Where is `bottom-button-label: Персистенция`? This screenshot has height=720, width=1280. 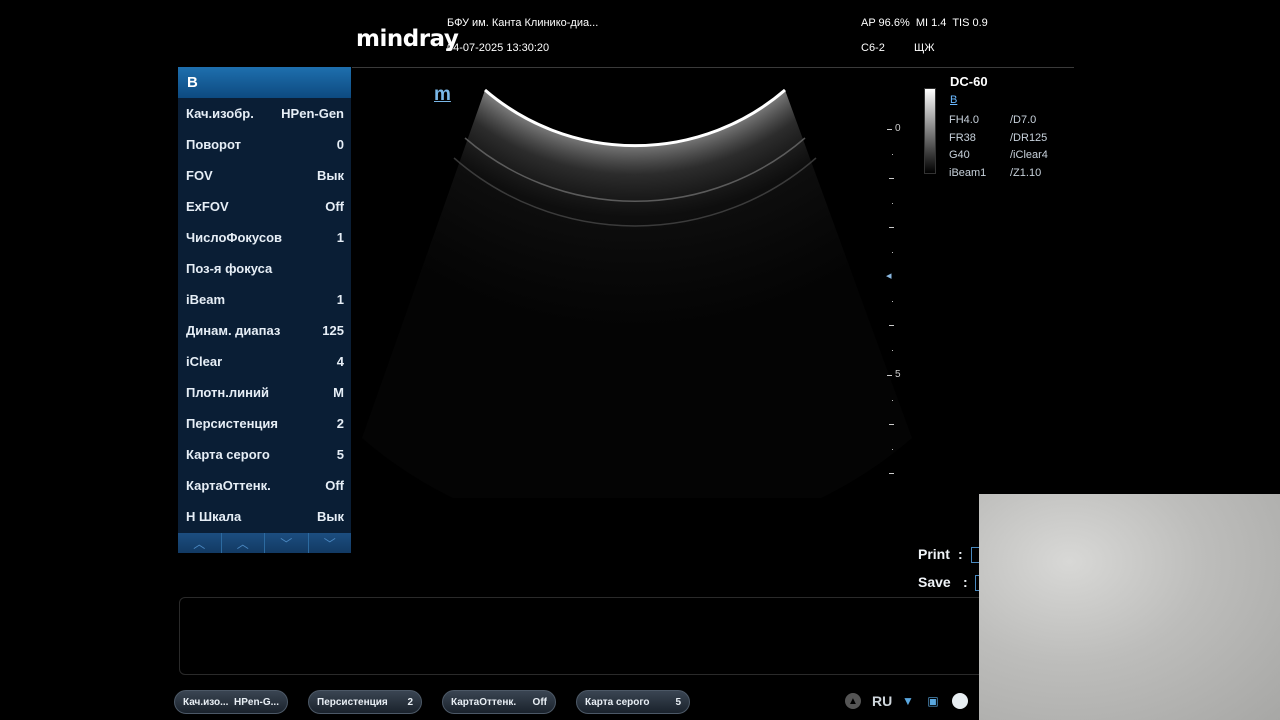 bottom-button-label: Персистенция is located at coordinates (352, 702).